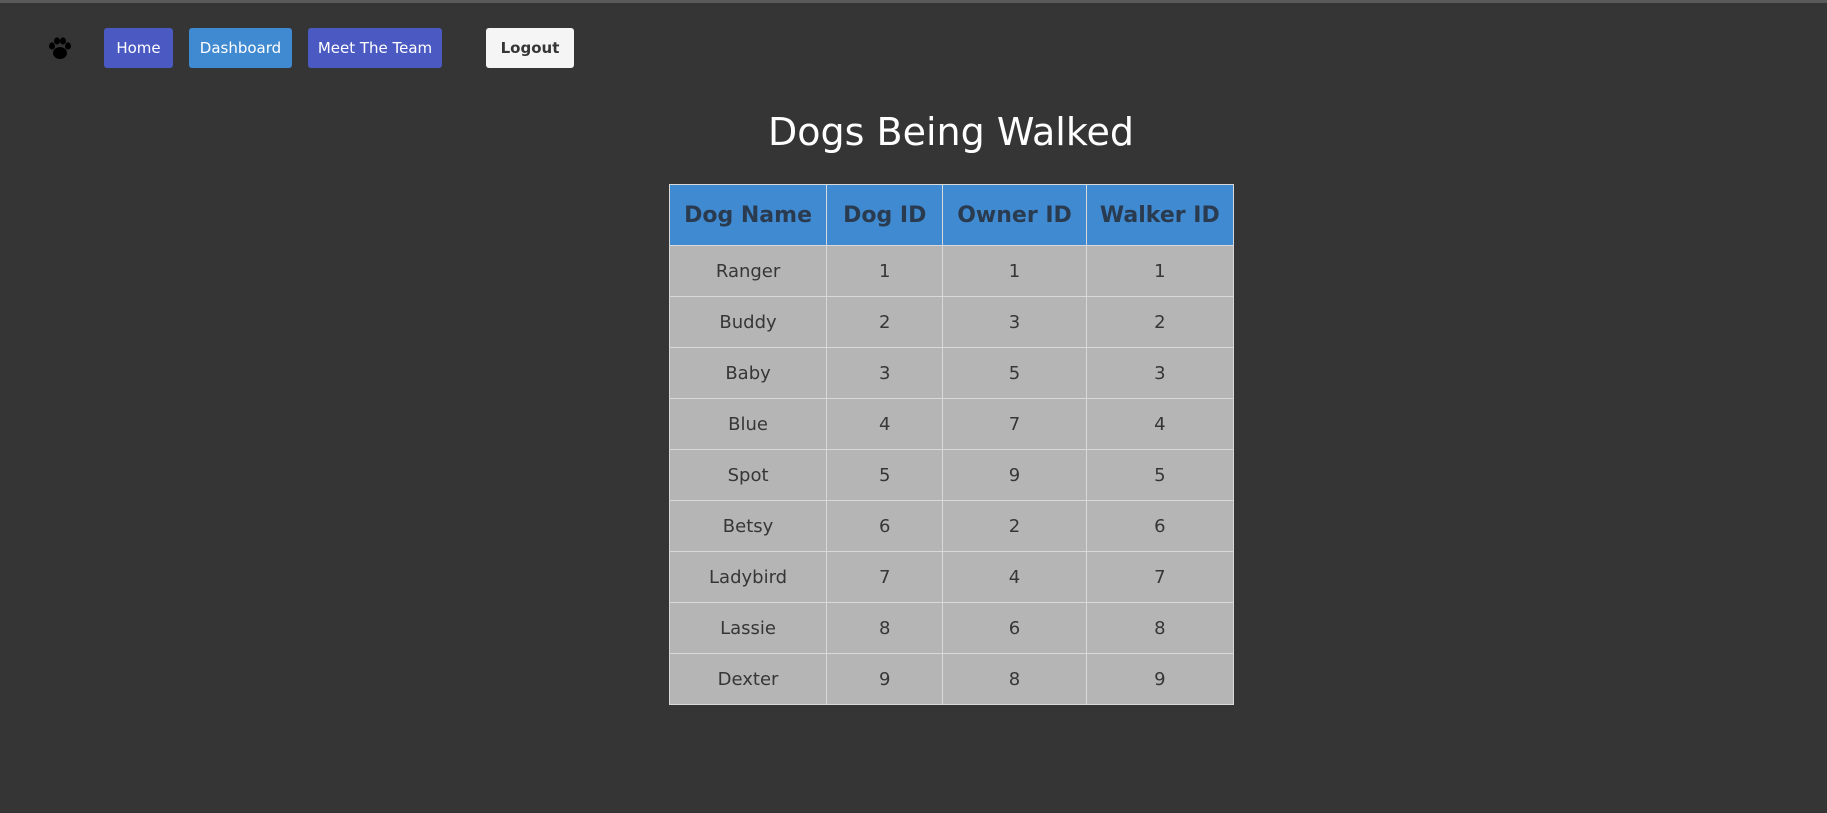  I want to click on header-dog-id: Dog ID, so click(885, 215).